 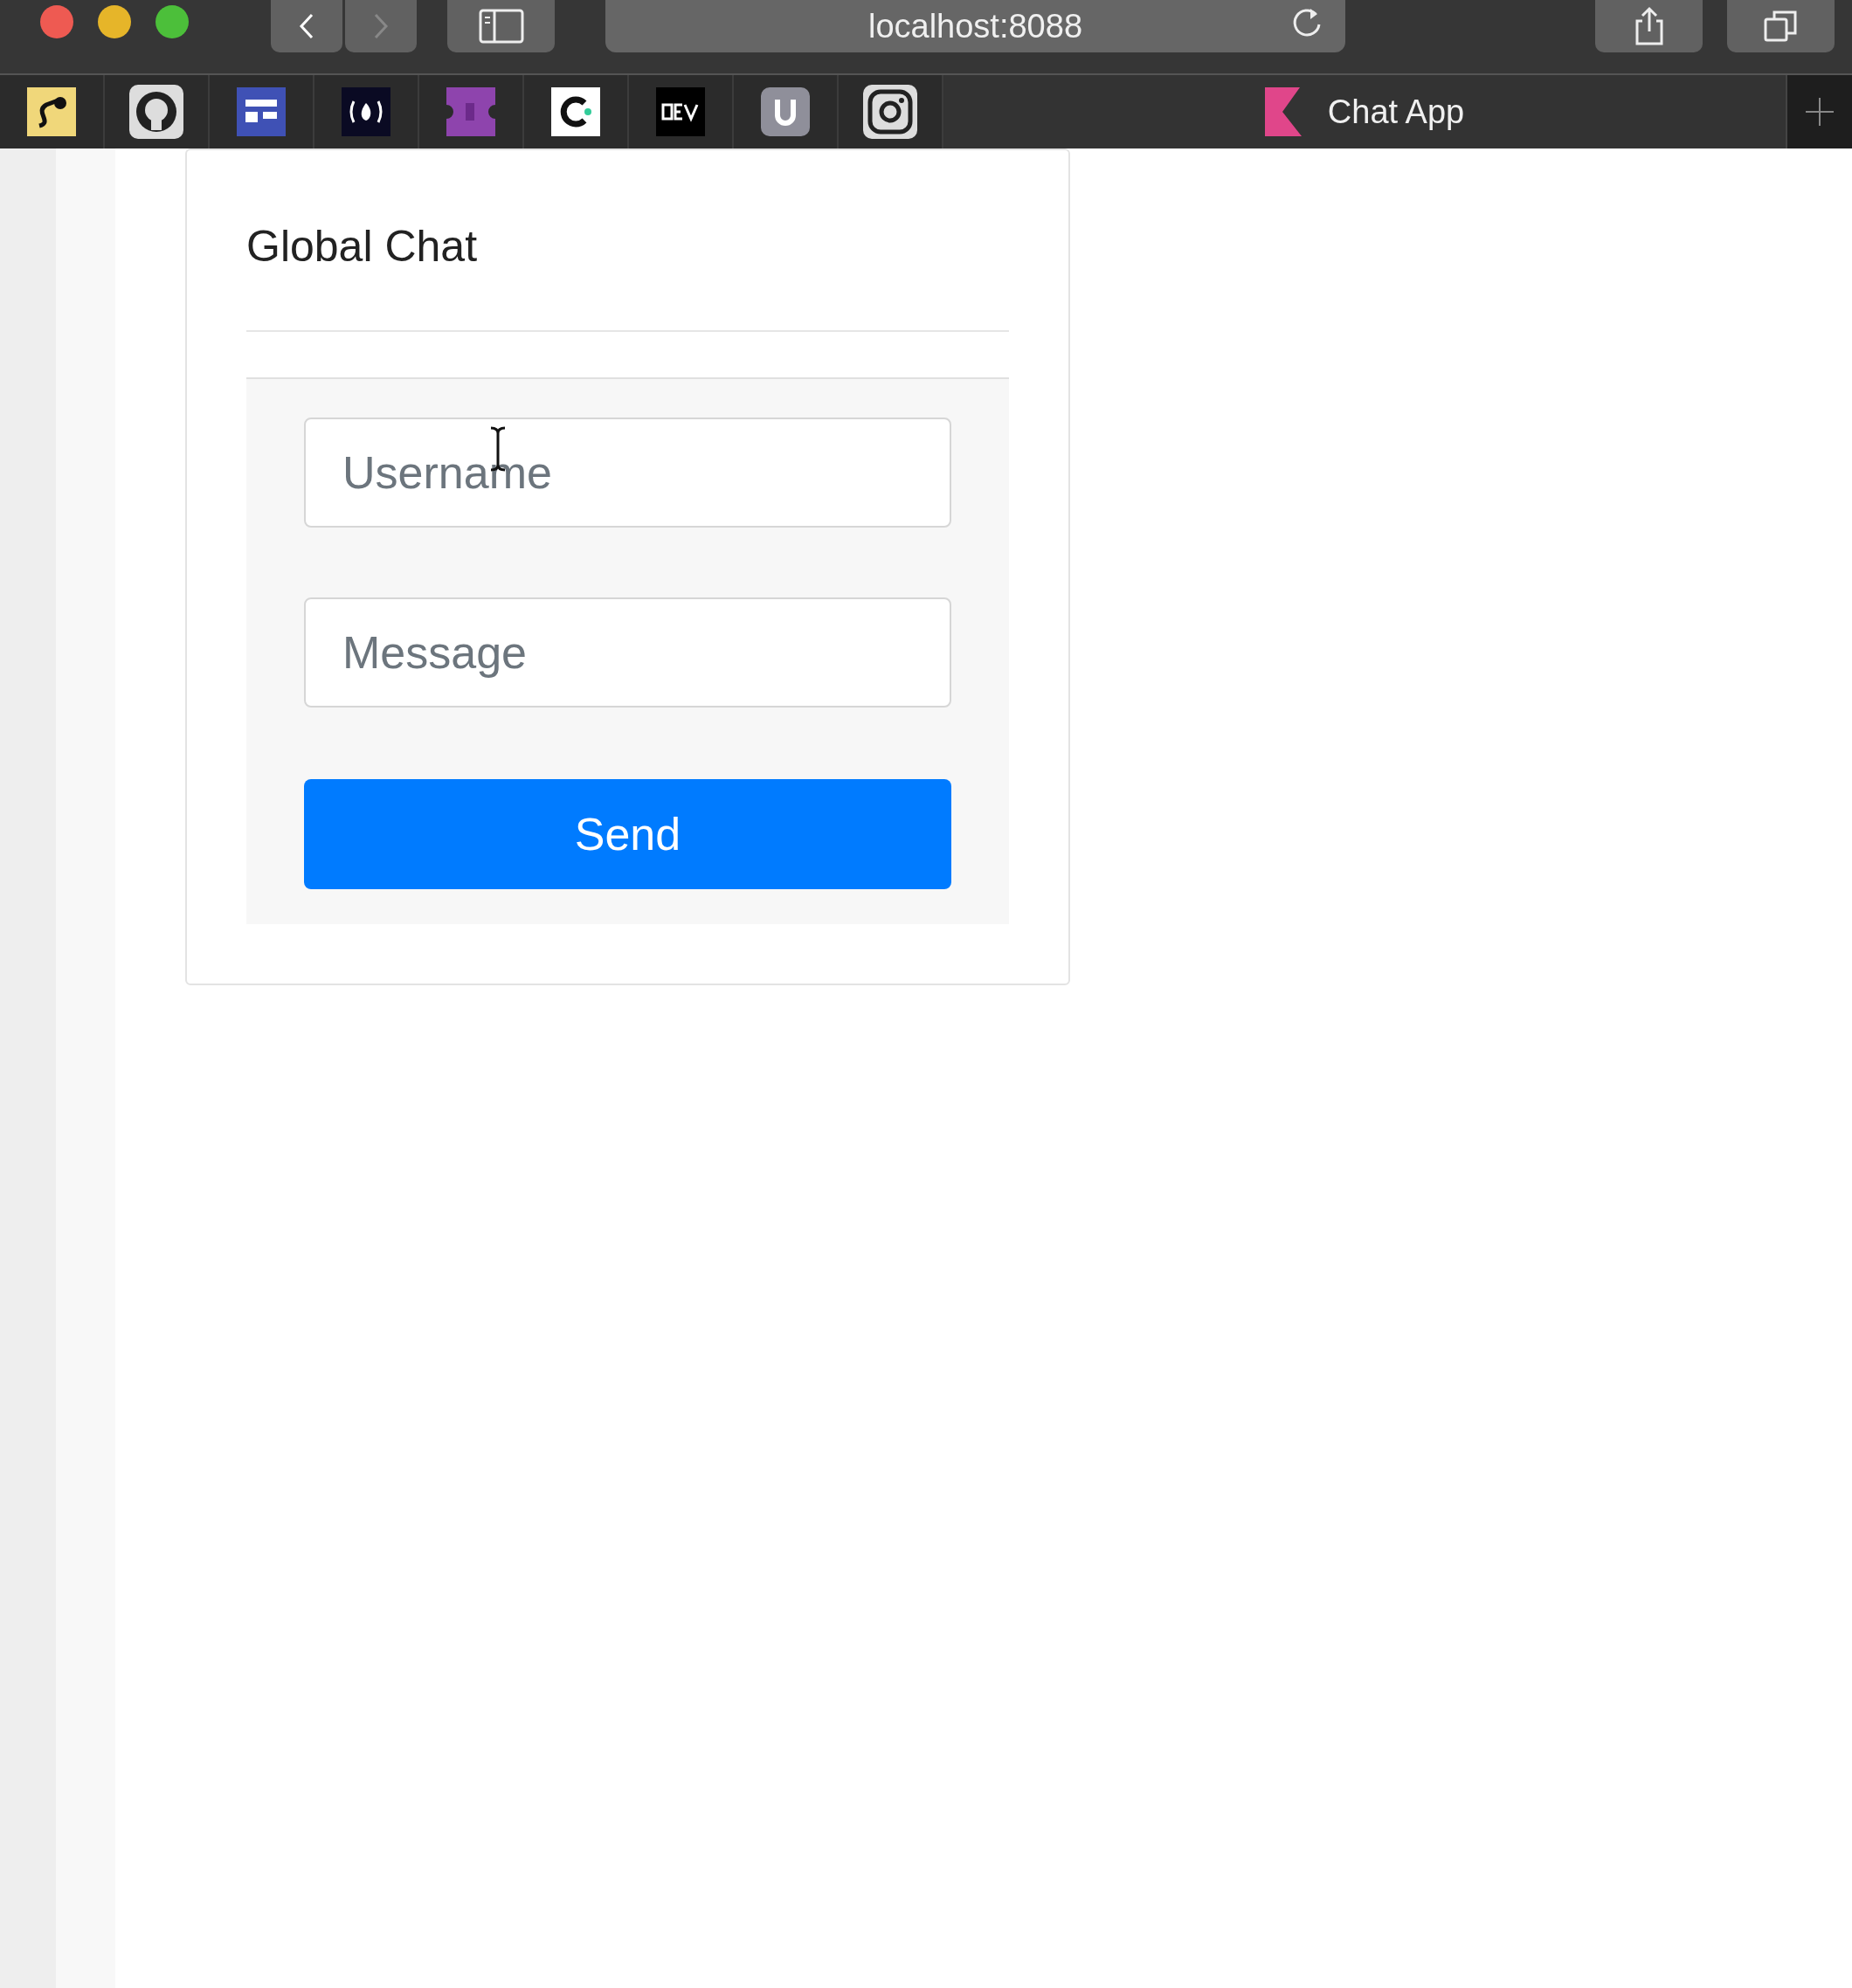 I want to click on ticket-logo-icon, so click(x=470, y=112).